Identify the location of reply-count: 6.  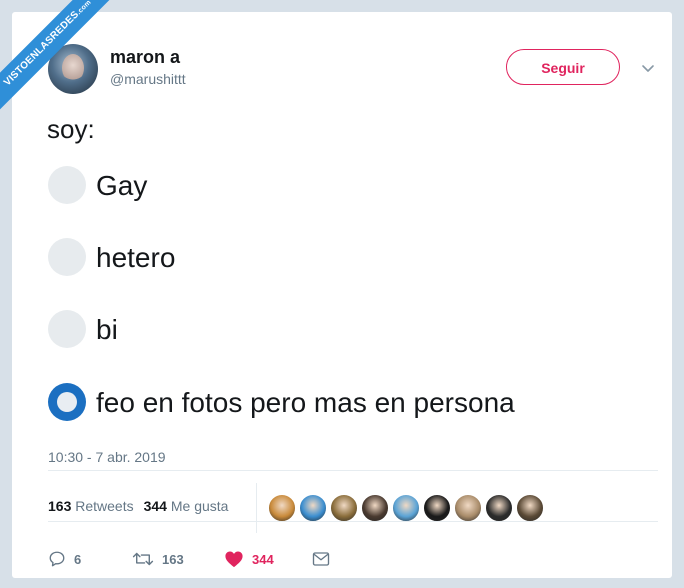
(78, 559).